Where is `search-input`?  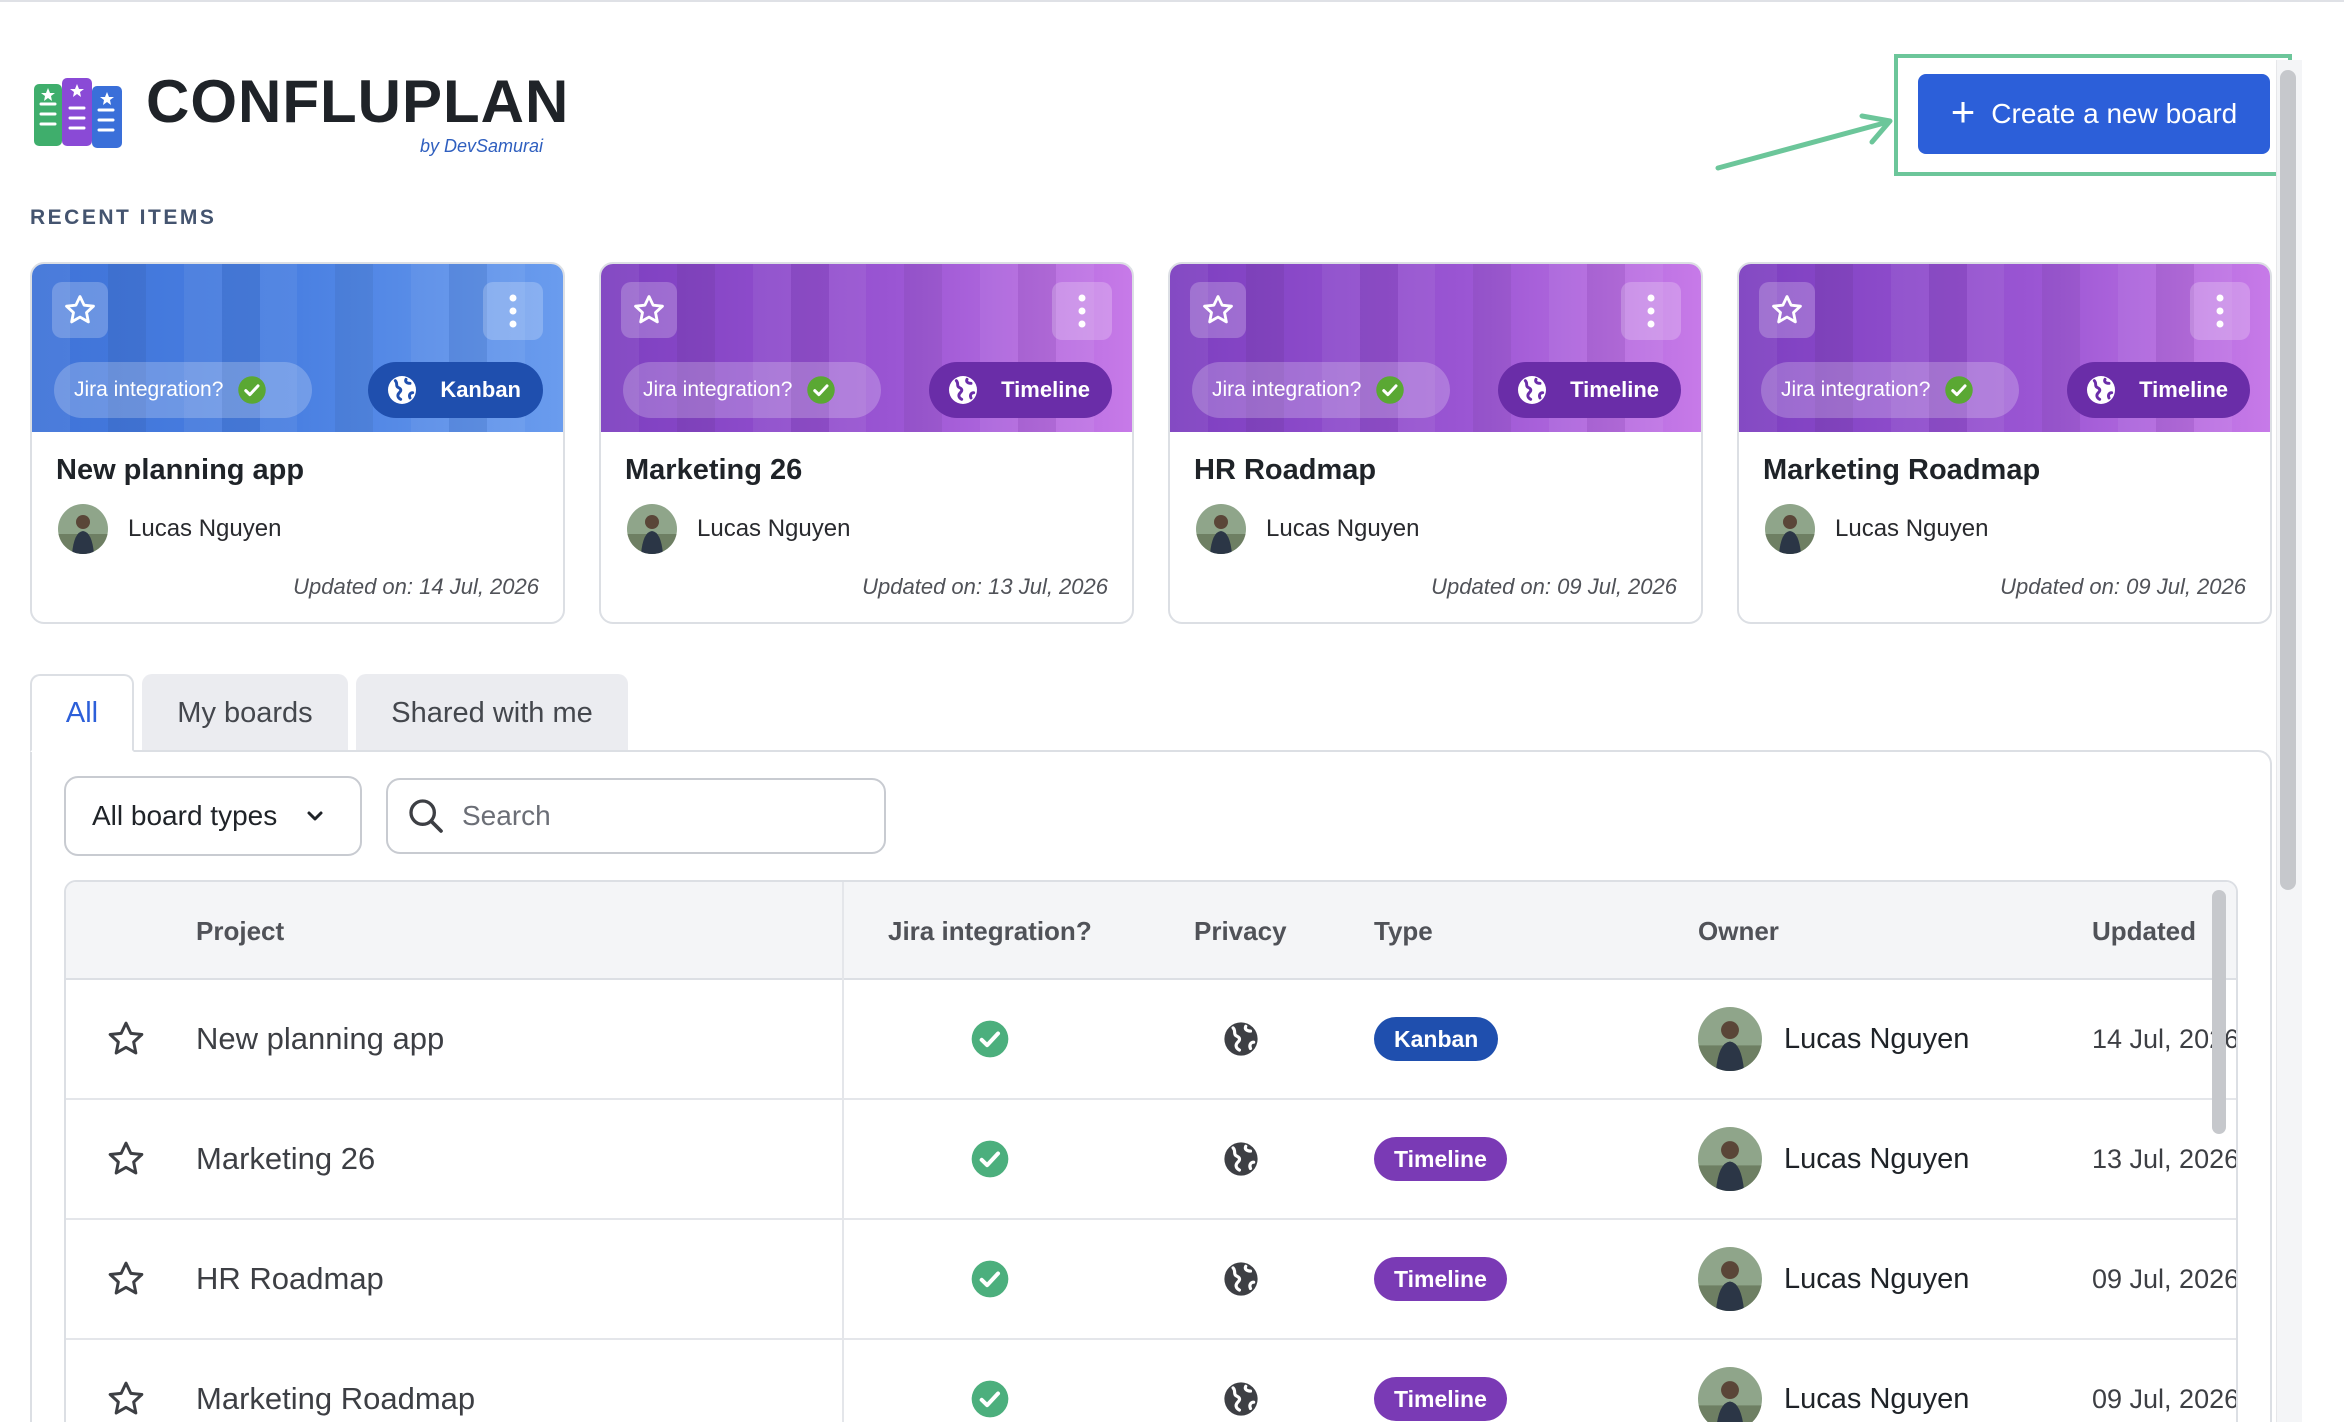 search-input is located at coordinates (662, 816).